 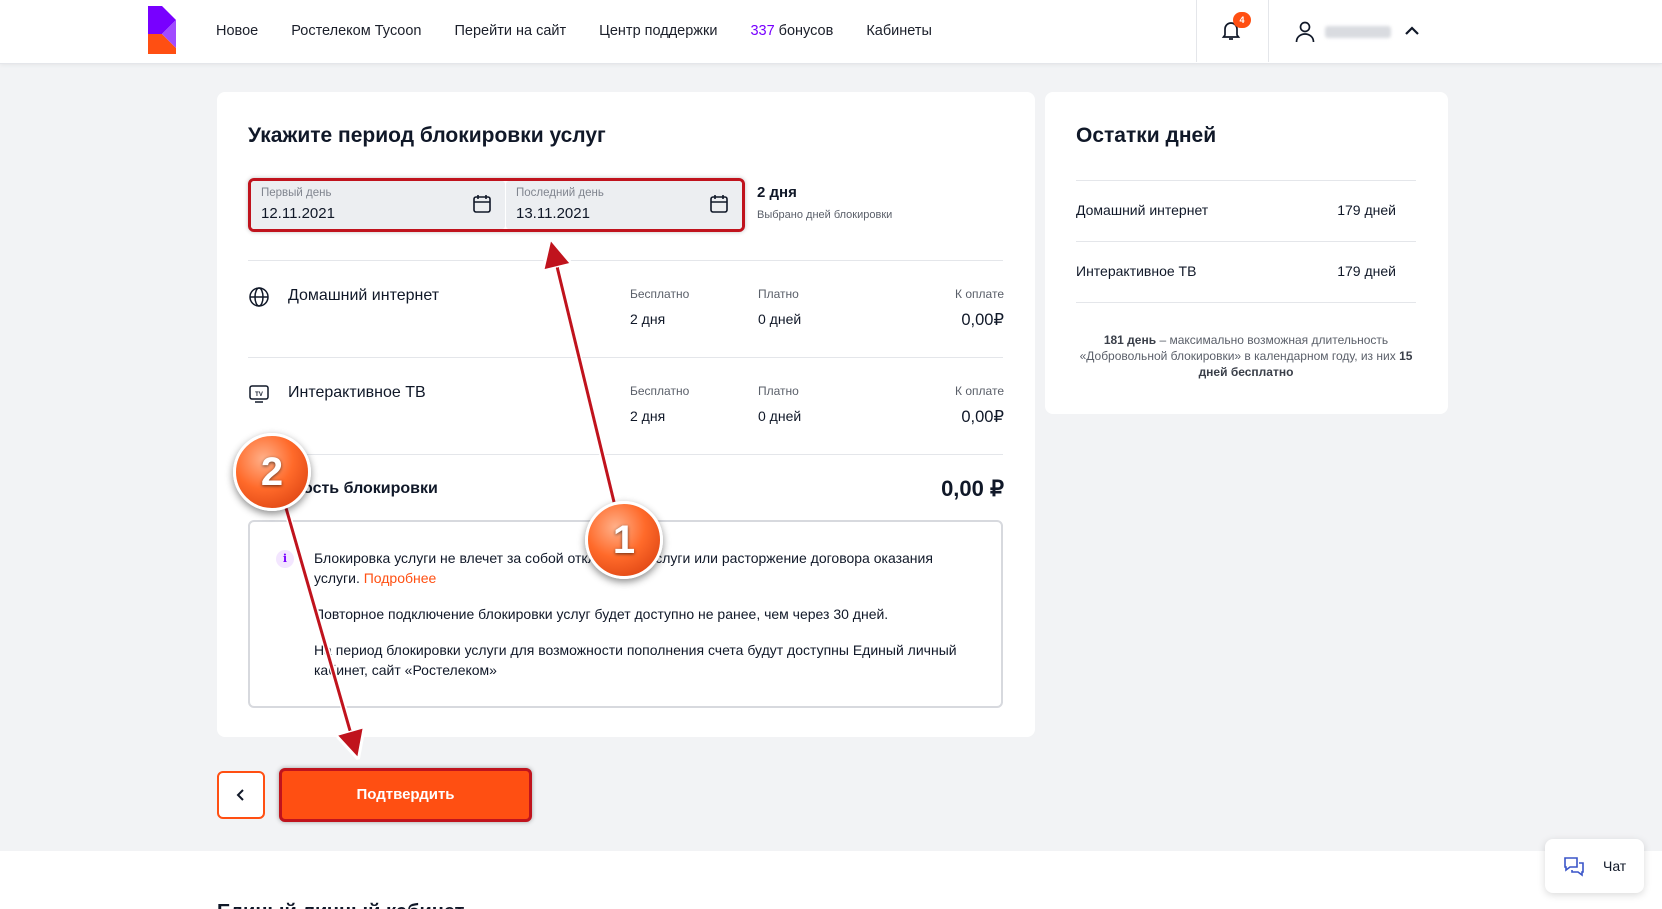 I want to click on first-day-field: Первый день 12.11.2021, so click(x=378, y=205).